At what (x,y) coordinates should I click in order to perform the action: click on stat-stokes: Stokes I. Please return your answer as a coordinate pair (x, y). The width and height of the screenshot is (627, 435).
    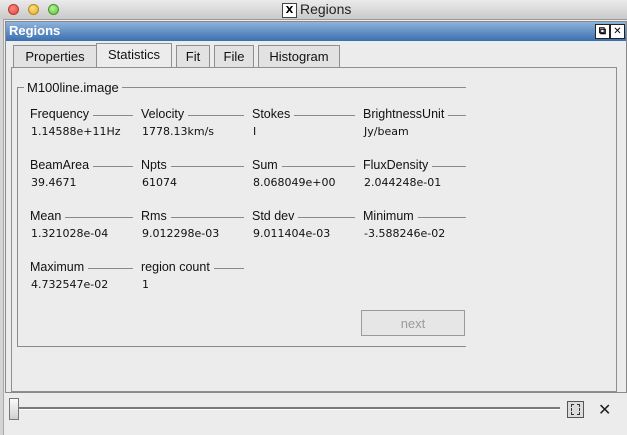
    Looking at the image, I should click on (303, 124).